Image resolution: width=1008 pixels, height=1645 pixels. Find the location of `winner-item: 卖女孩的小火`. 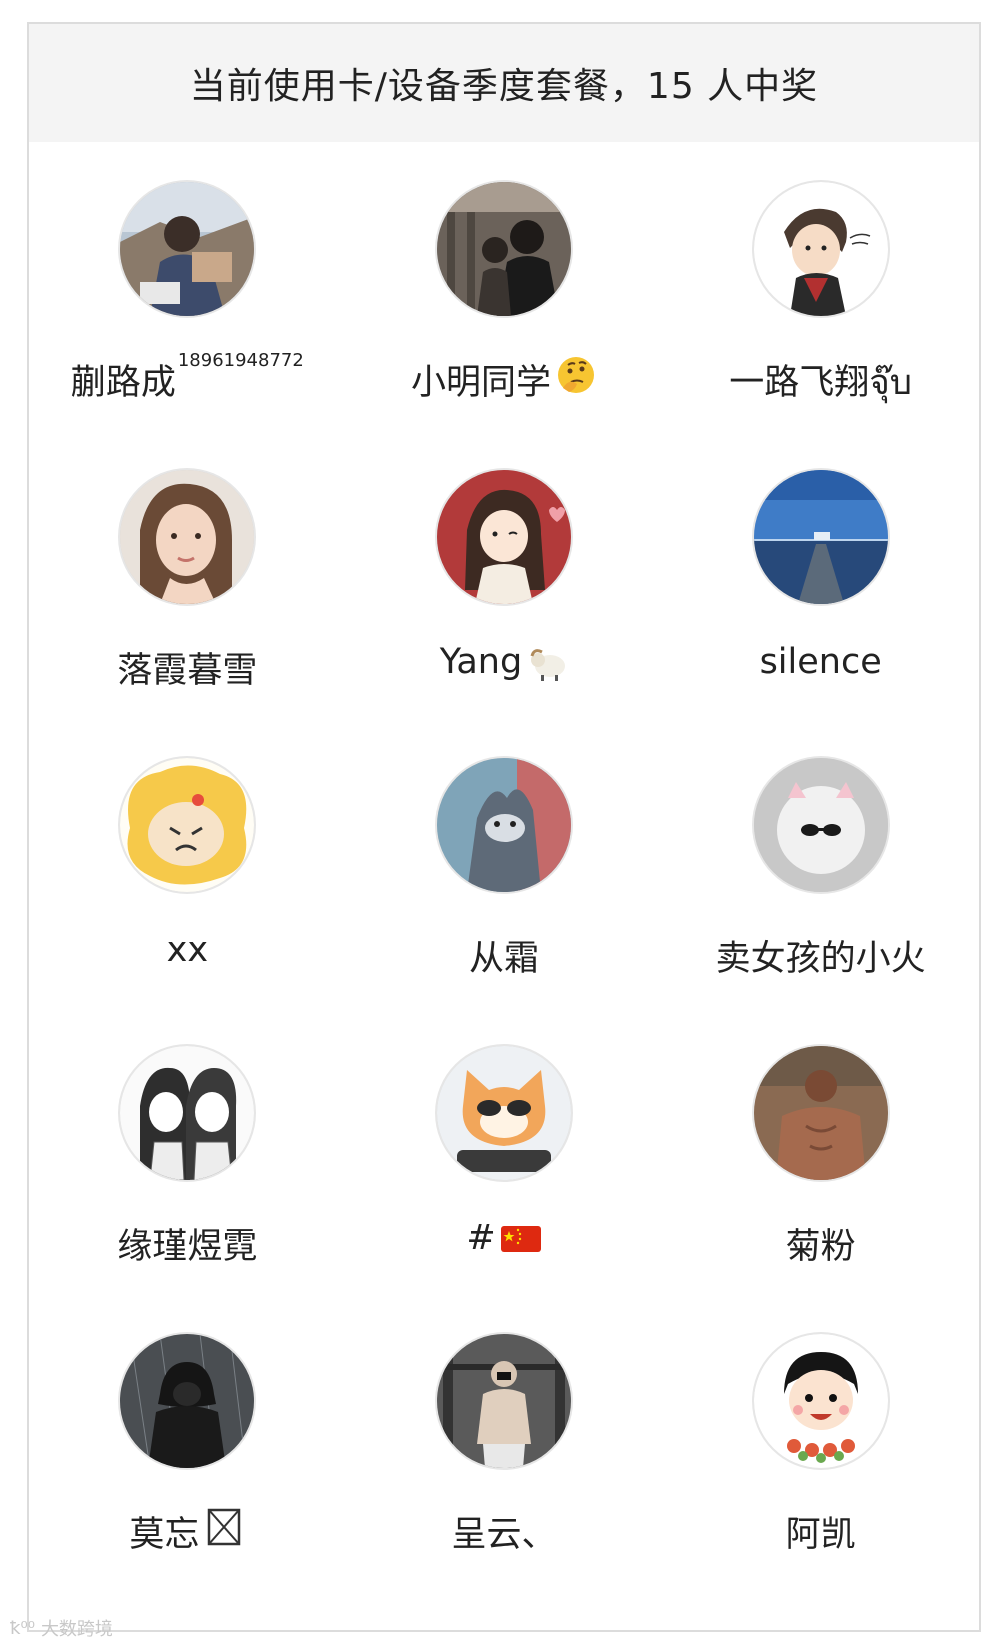

winner-item: 卖女孩的小火 is located at coordinates (820, 902).